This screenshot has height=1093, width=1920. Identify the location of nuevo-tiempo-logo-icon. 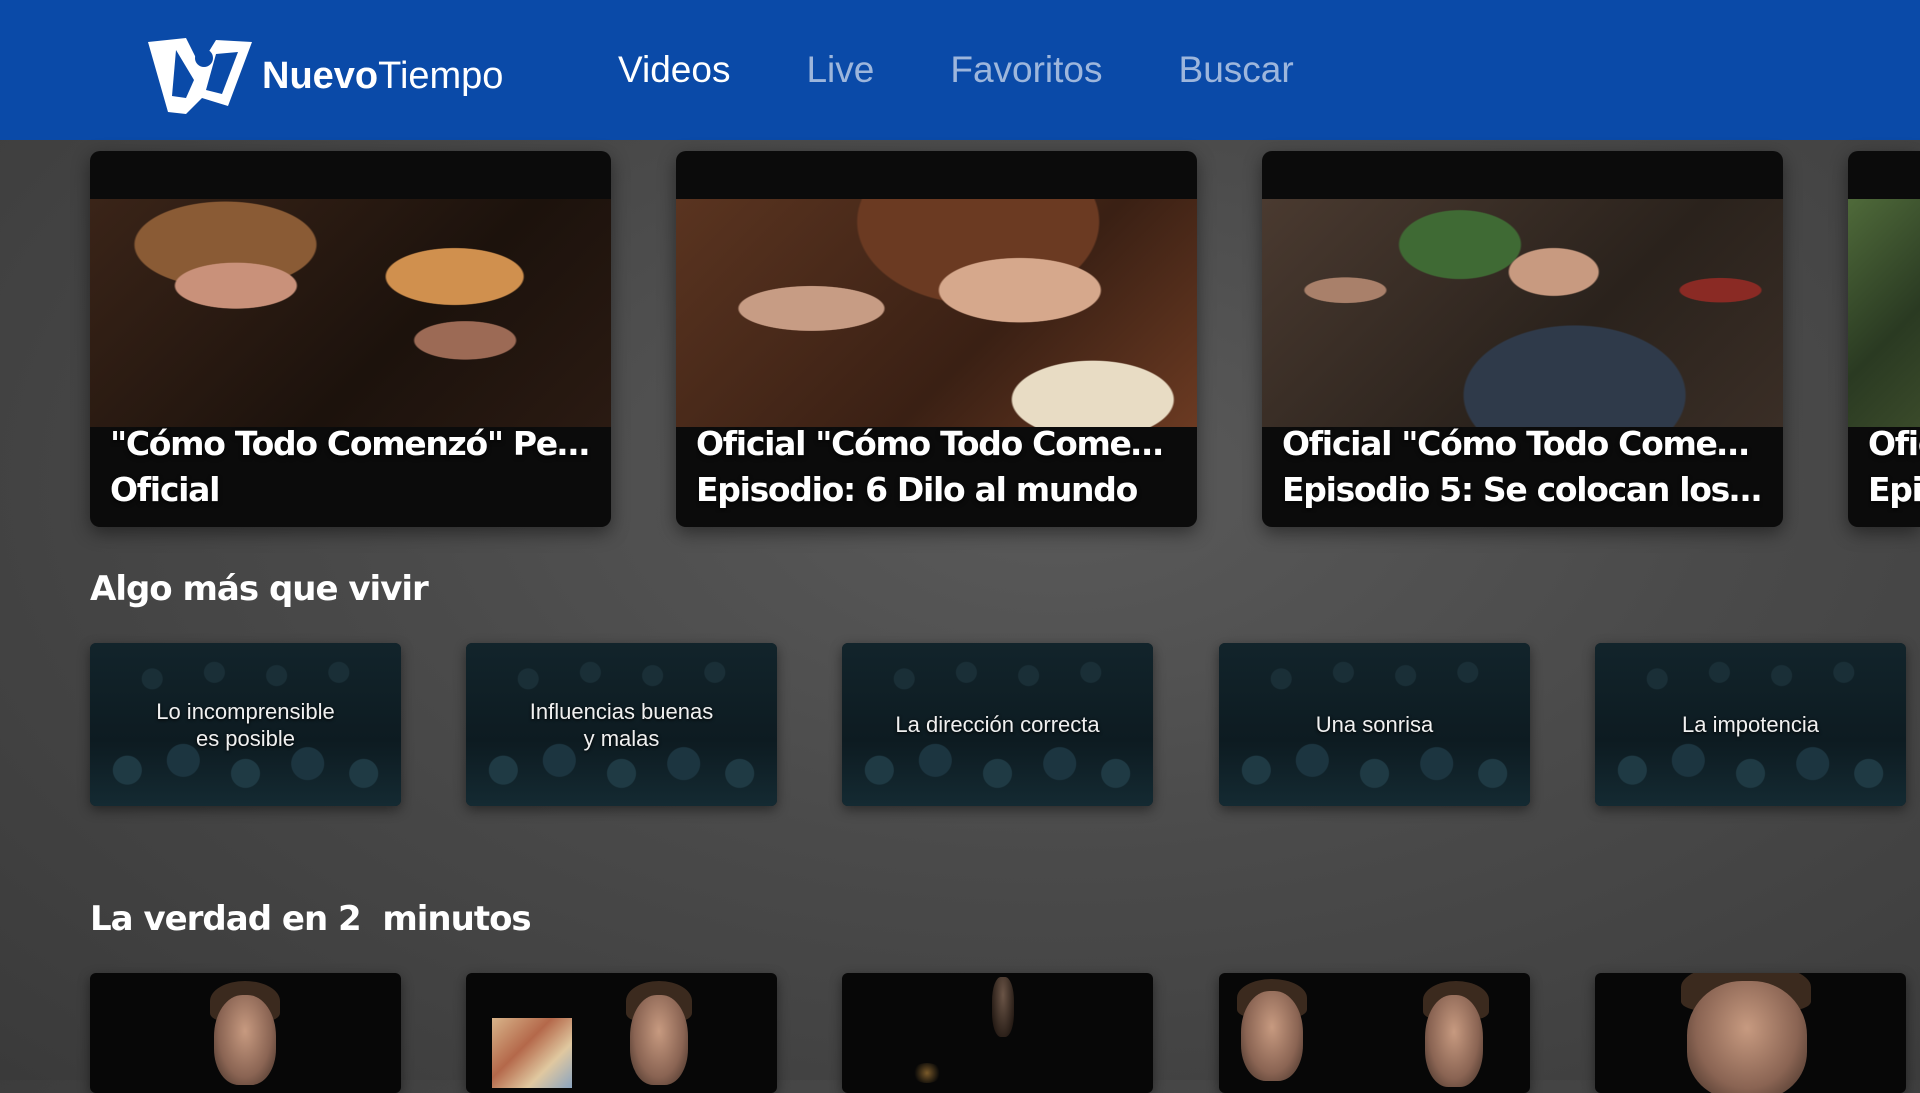
(200, 76).